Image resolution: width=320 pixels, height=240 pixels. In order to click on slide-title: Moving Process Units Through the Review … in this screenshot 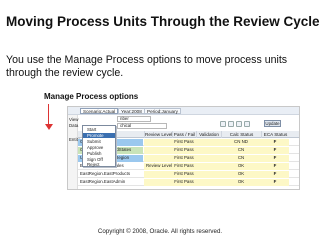, I will do `click(163, 21)`.